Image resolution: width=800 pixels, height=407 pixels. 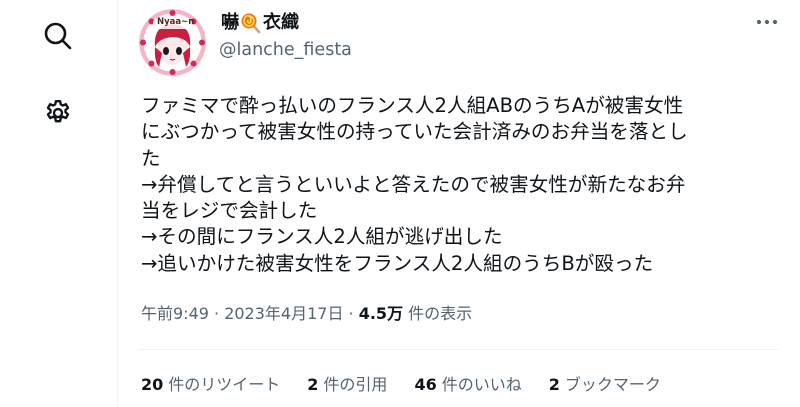 I want to click on display-name-part: 嚇, so click(x=230, y=22).